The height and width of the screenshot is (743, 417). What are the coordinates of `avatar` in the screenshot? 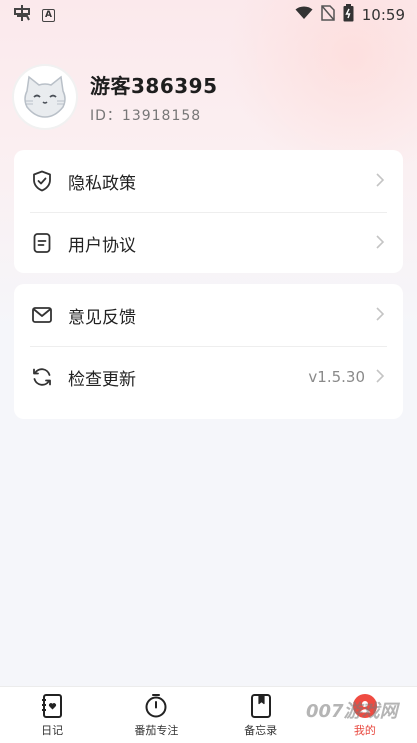 It's located at (45, 97).